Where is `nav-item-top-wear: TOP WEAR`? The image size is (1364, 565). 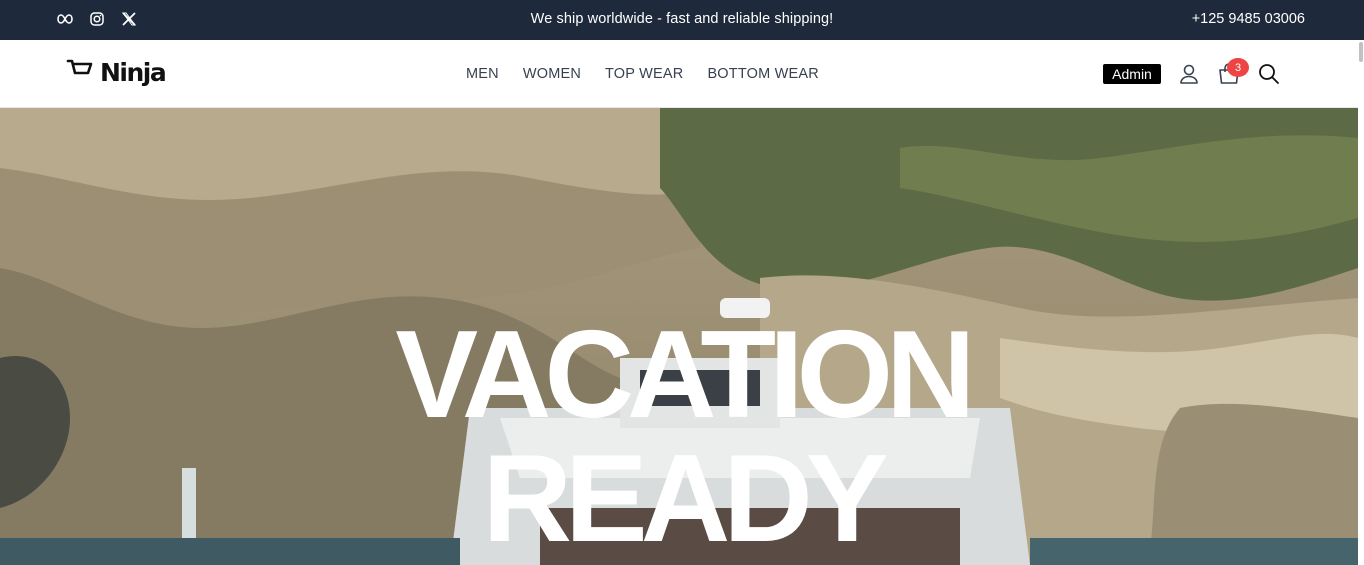
nav-item-top-wear: TOP WEAR is located at coordinates (644, 74).